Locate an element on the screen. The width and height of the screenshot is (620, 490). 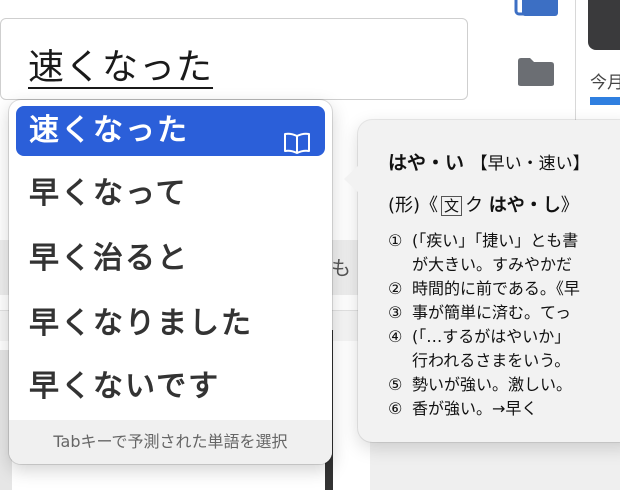
text-field-value: 速くなった is located at coordinates (120, 64).